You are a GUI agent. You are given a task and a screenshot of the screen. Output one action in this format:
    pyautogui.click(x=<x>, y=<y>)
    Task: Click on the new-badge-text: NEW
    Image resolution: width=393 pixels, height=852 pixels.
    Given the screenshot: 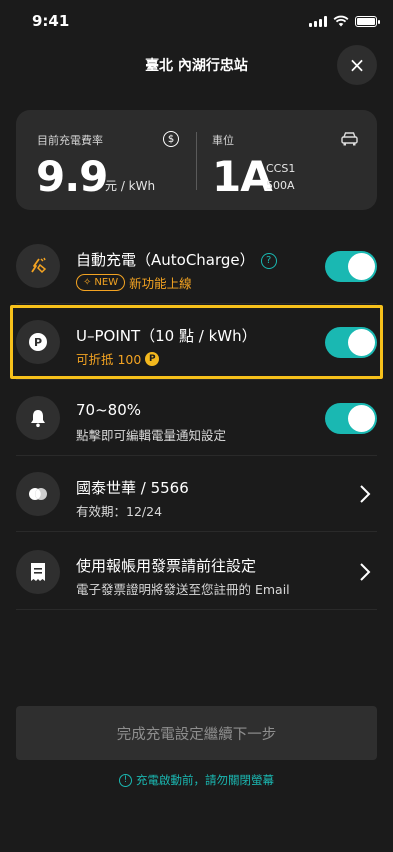 What is the action you would take?
    pyautogui.click(x=106, y=282)
    